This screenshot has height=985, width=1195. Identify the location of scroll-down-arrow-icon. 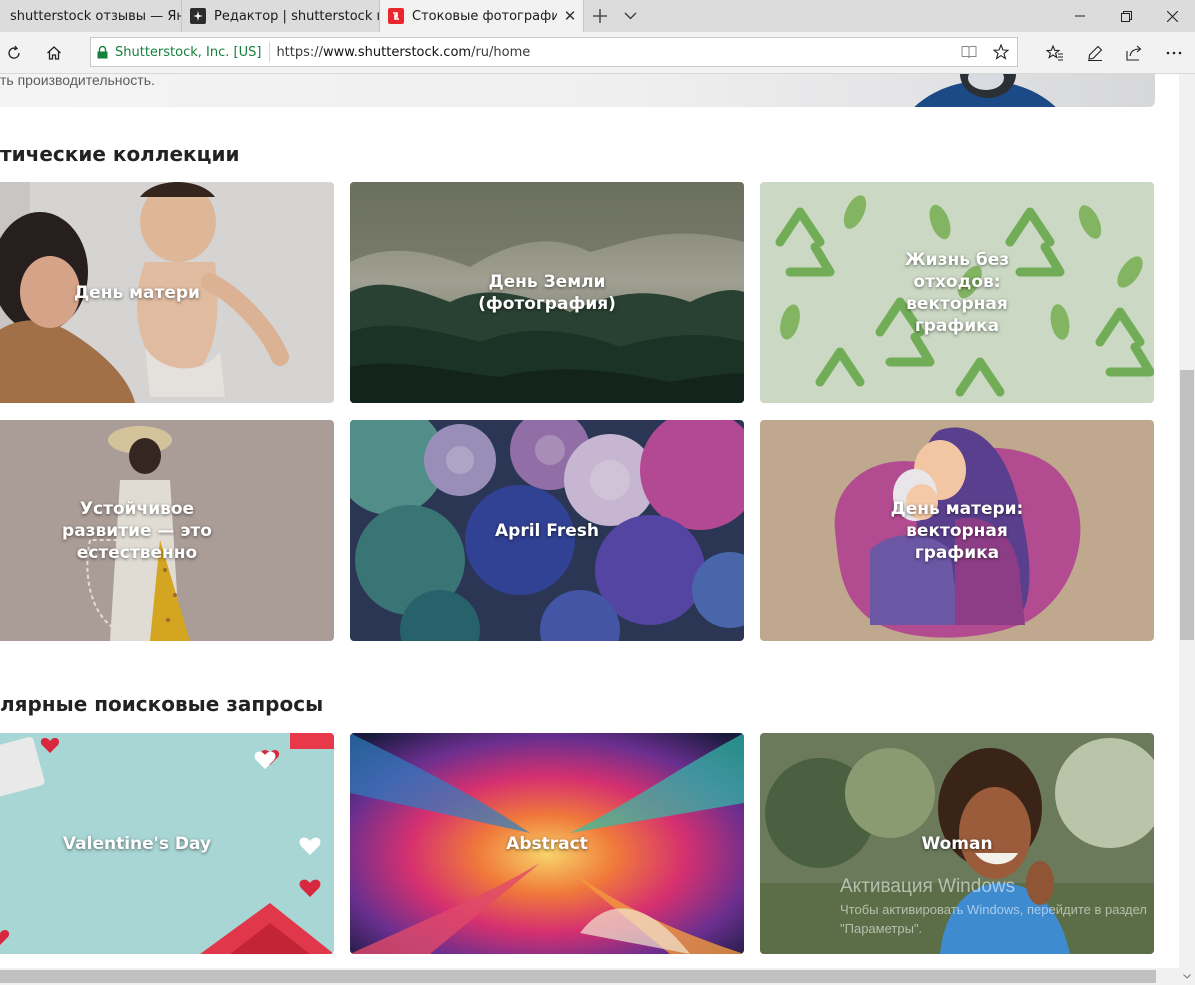
(1187, 976).